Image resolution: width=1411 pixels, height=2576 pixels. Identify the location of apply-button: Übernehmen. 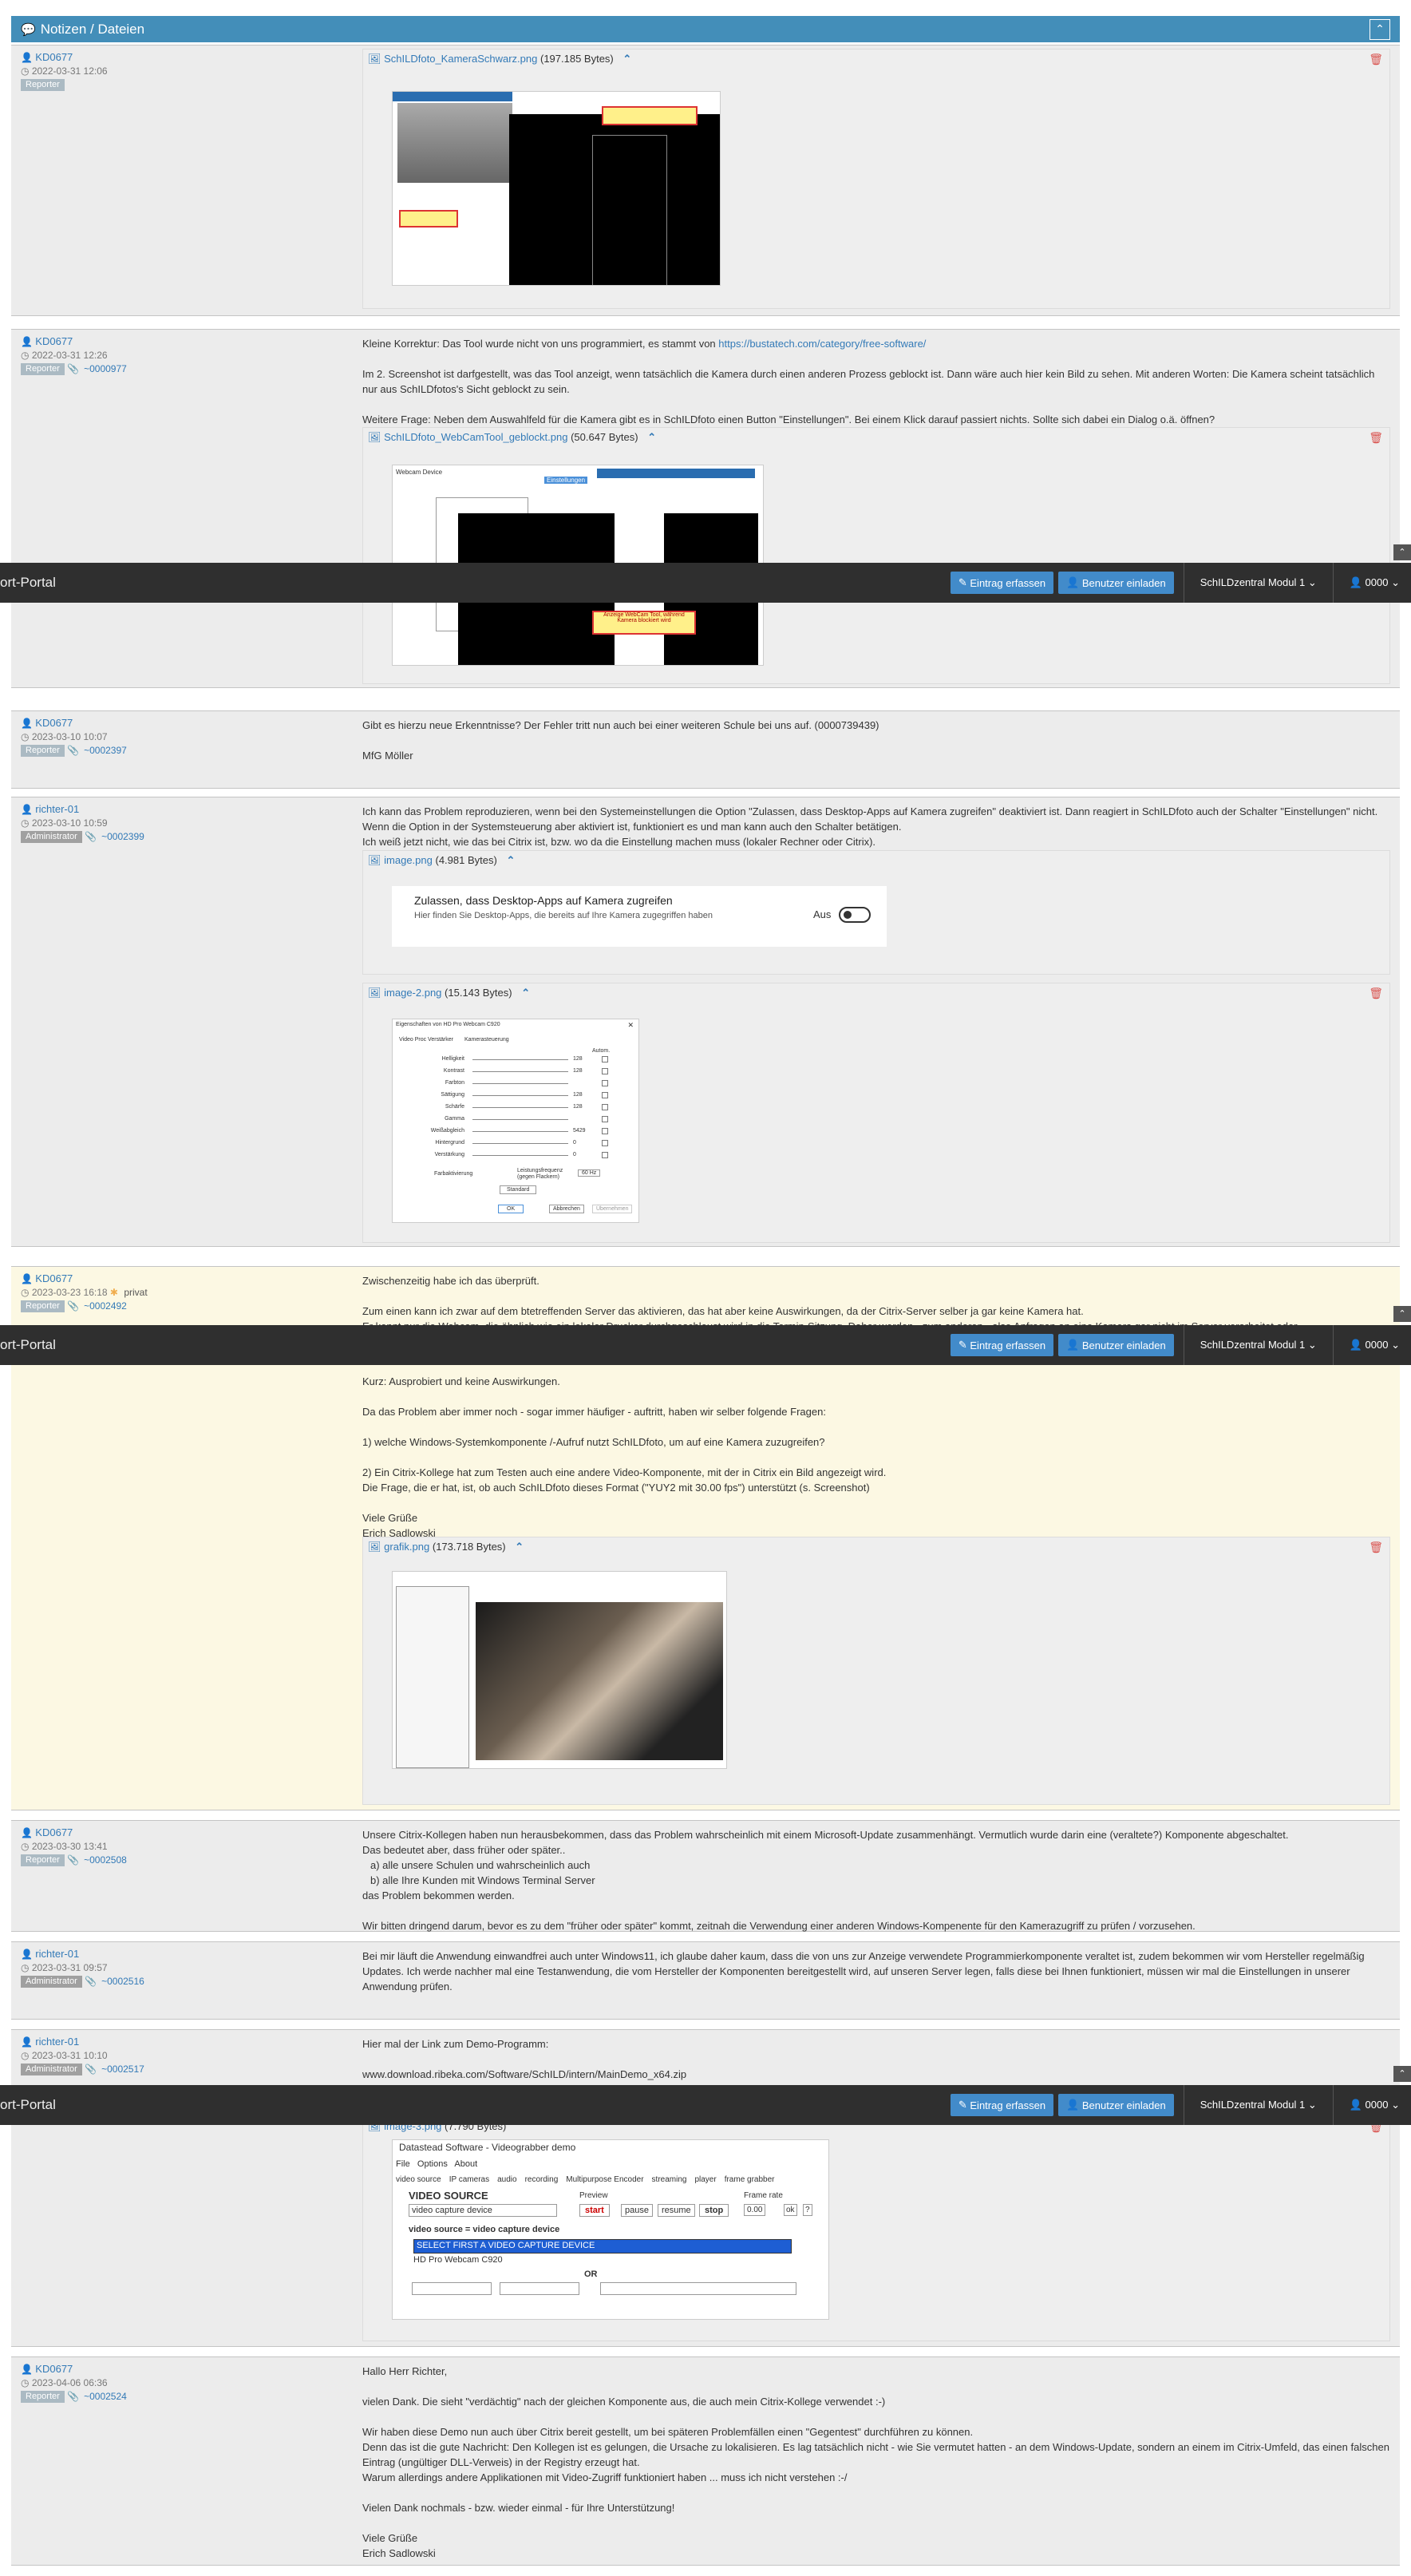
(612, 1209).